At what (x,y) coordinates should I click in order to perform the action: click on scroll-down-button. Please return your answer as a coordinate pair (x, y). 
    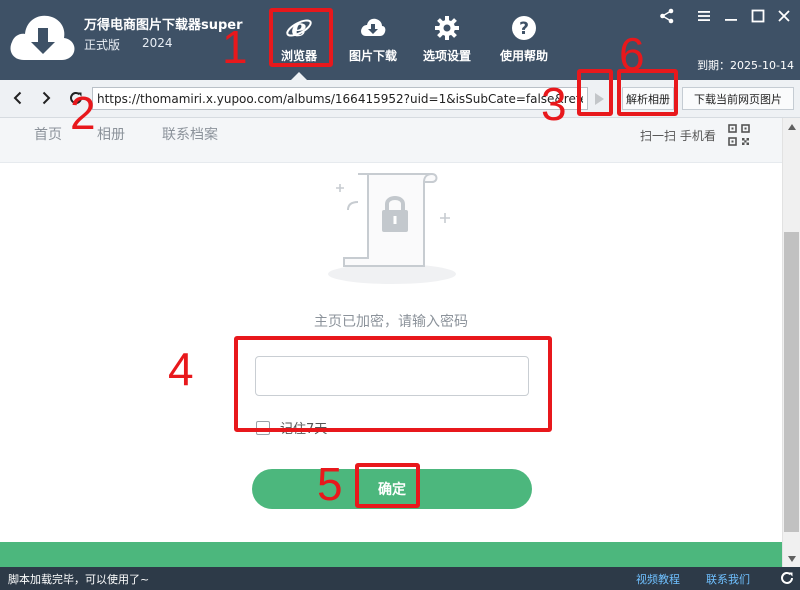
    Looking at the image, I should click on (791, 558).